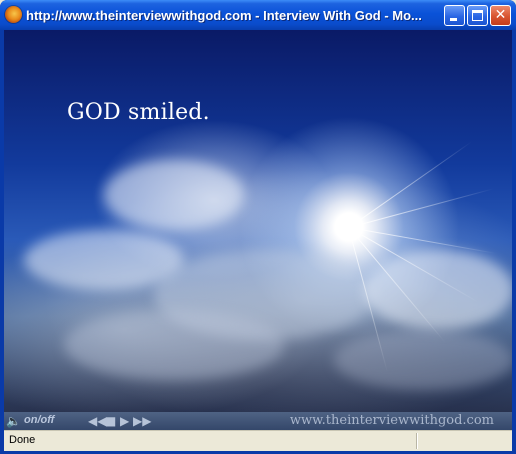  I want to click on status-text: Done, so click(22, 440).